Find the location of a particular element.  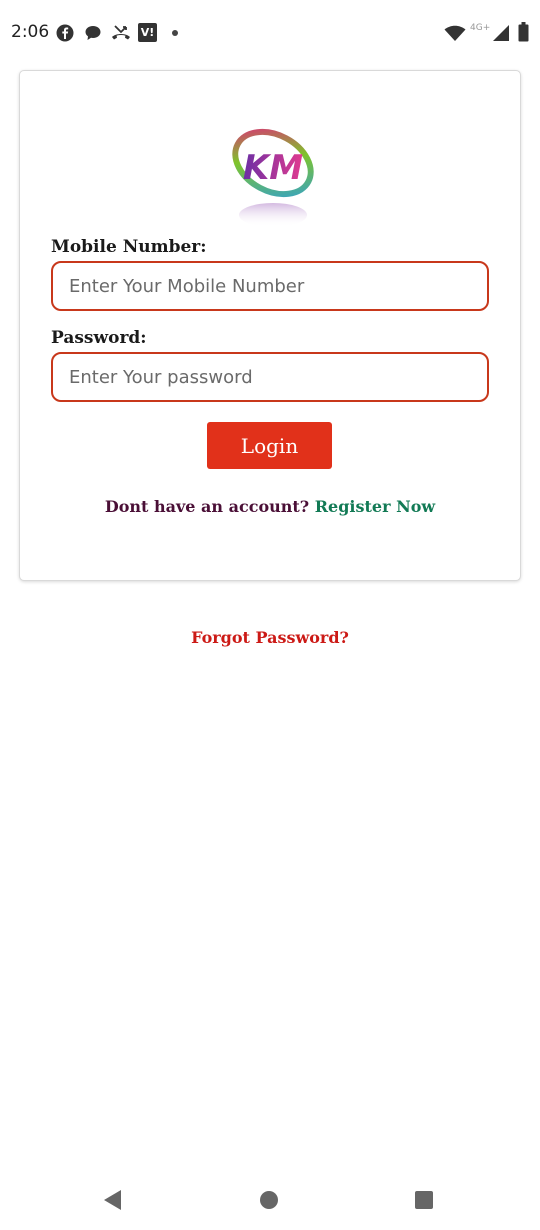

dot-icon is located at coordinates (175, 33).